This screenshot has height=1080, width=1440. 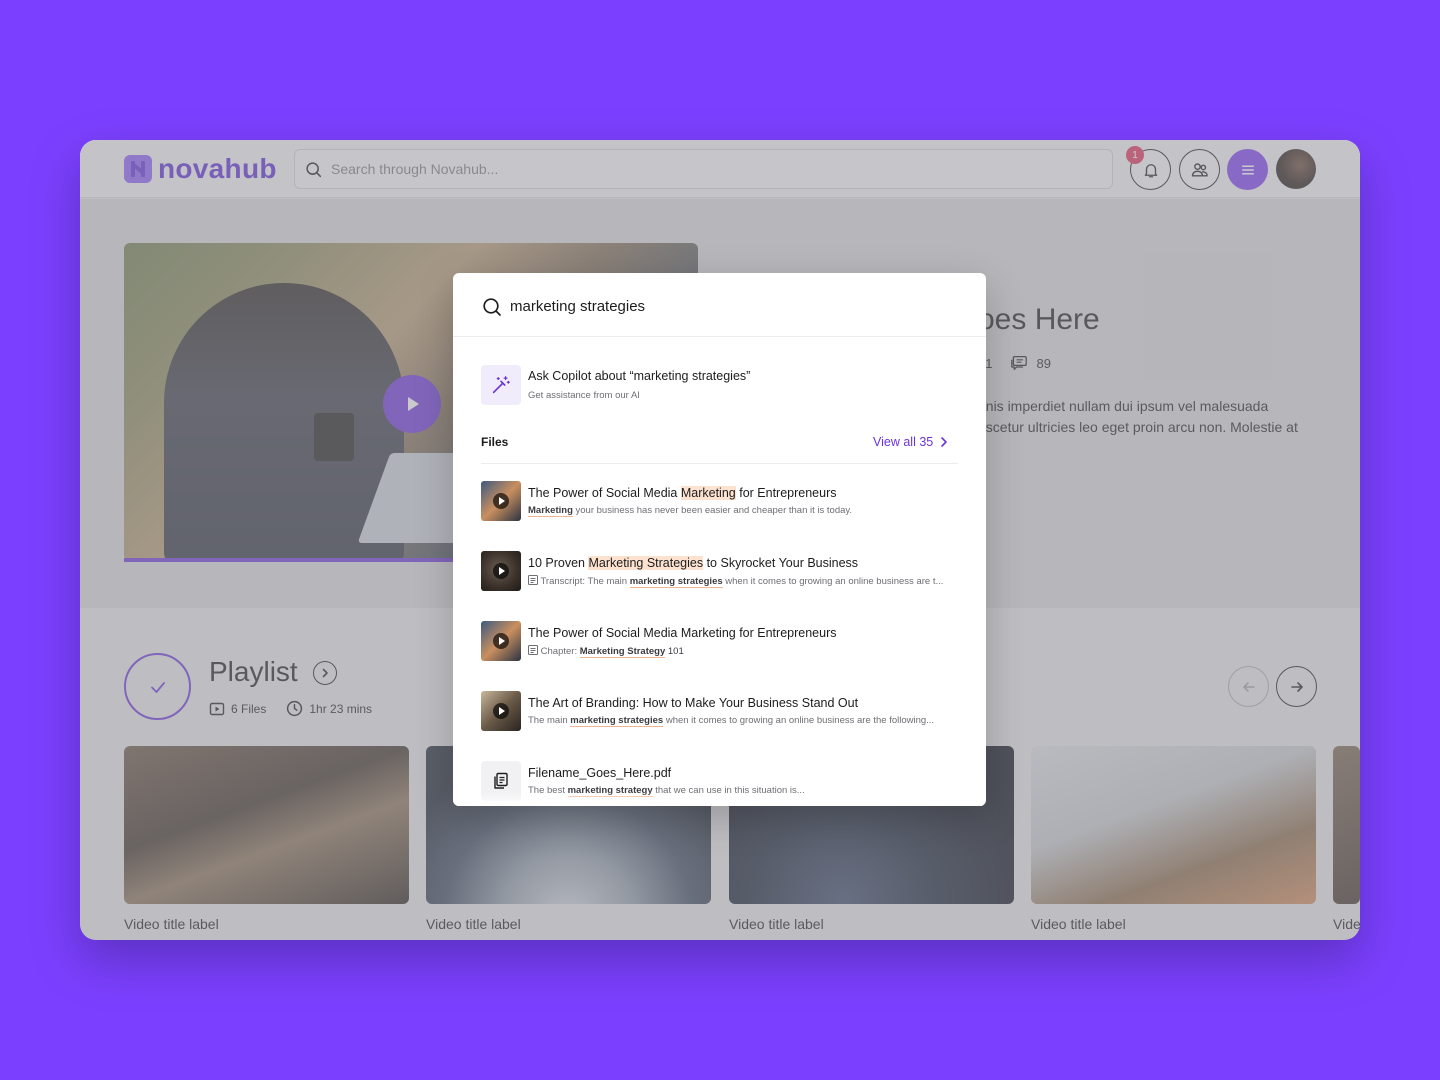 What do you see at coordinates (944, 442) in the screenshot?
I see `chevron-right-icon` at bounding box center [944, 442].